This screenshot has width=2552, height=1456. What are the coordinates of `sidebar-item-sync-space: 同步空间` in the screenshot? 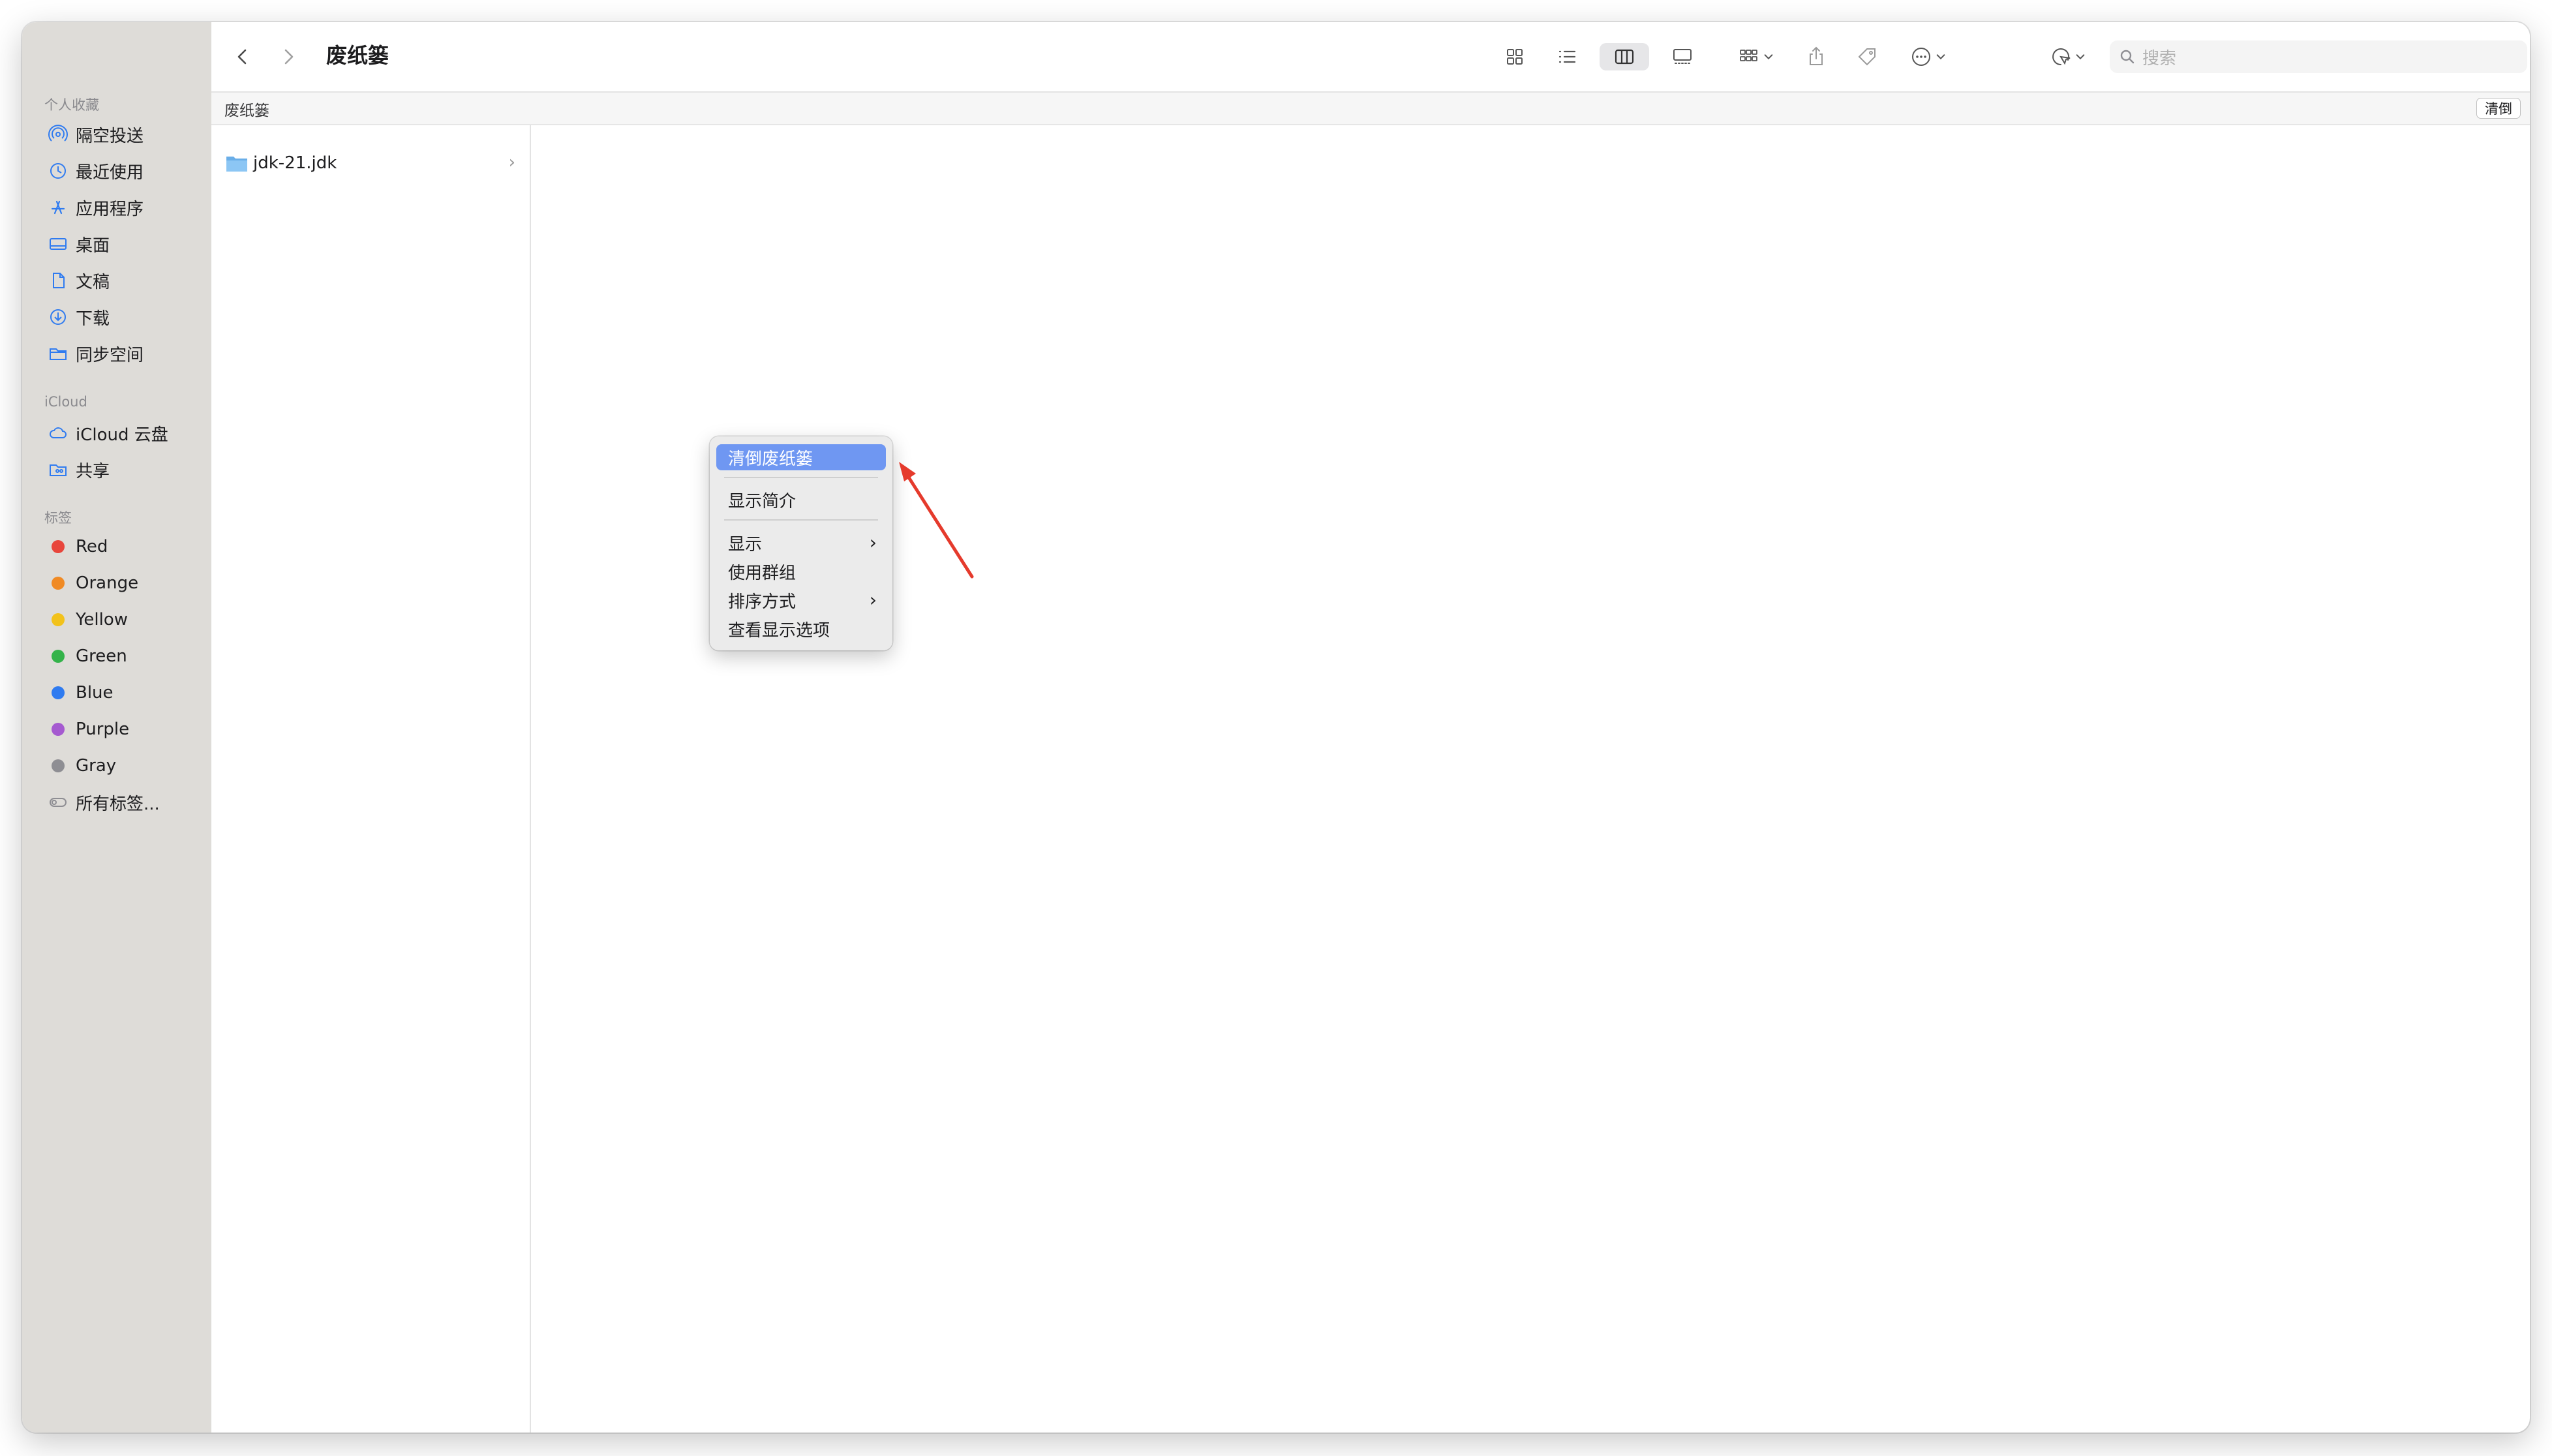 It's located at (125, 354).